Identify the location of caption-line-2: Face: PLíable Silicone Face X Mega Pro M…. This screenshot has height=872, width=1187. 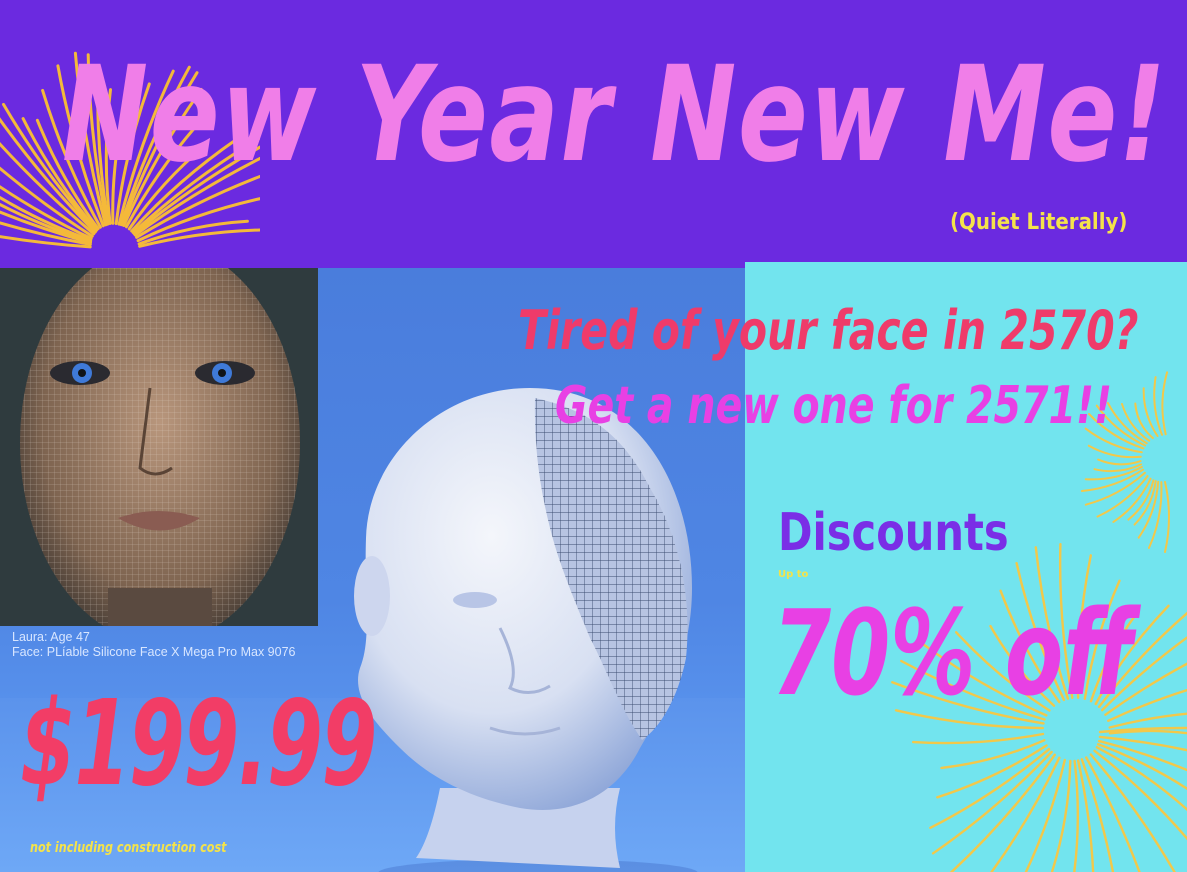
(154, 652).